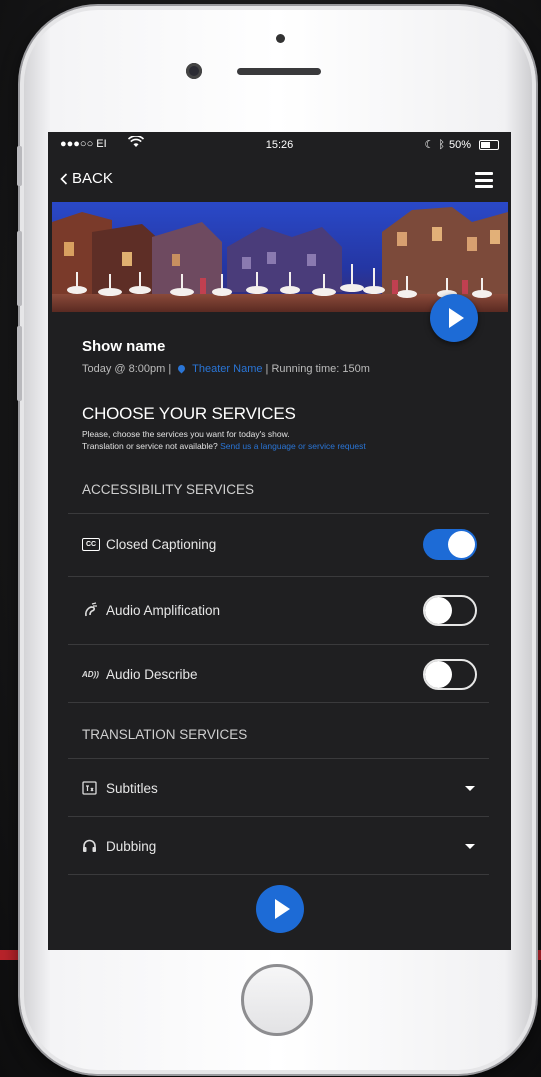 The width and height of the screenshot is (541, 1077). Describe the element at coordinates (279, 544) in the screenshot. I see `closed-captioning-row: CC Closed Captioning` at that location.